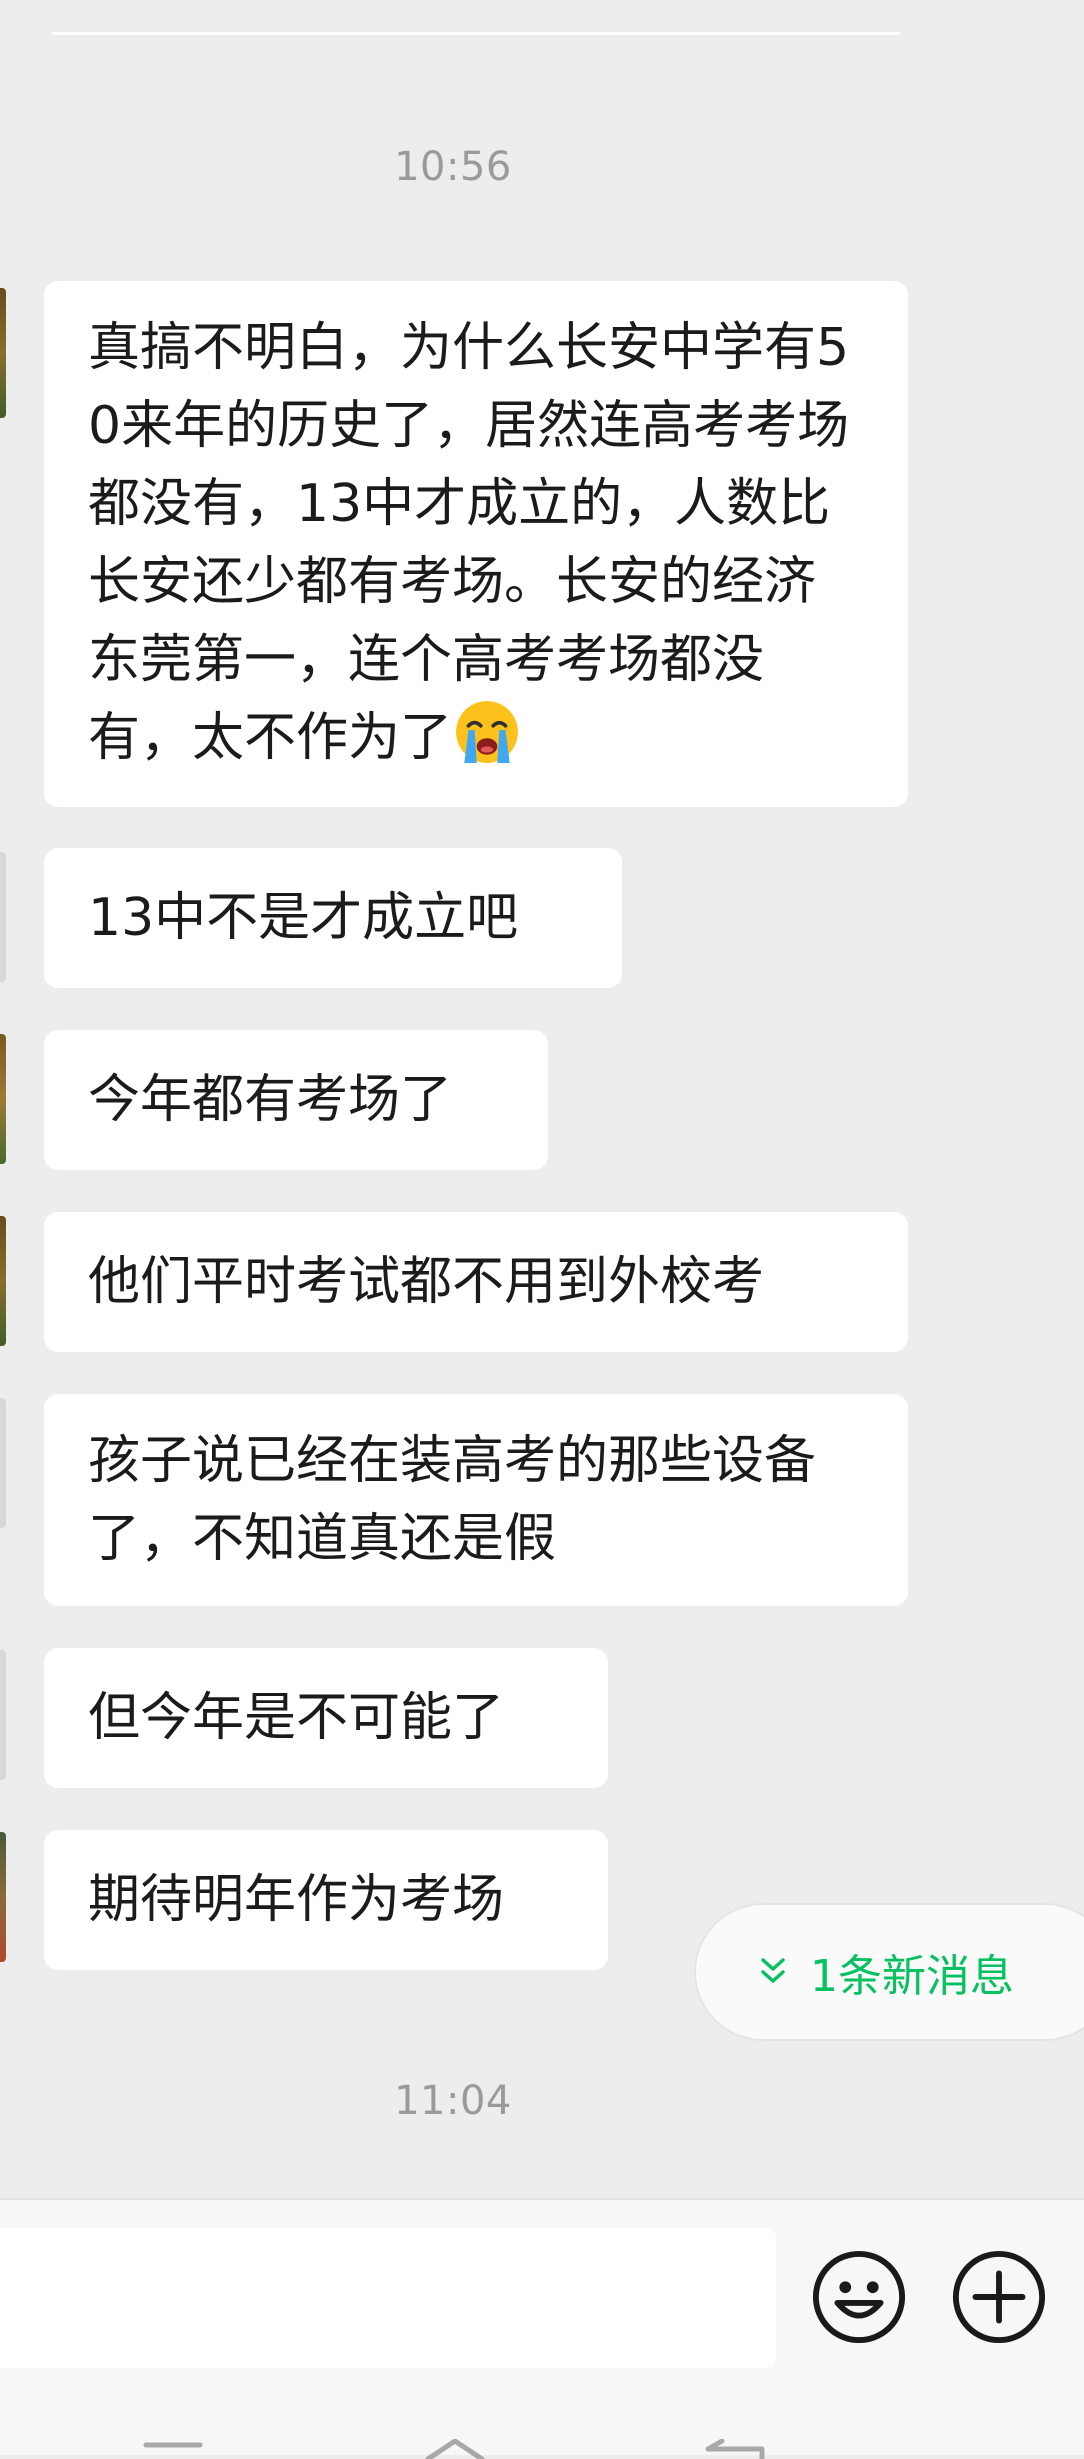  What do you see at coordinates (735, 2449) in the screenshot?
I see `back-icon` at bounding box center [735, 2449].